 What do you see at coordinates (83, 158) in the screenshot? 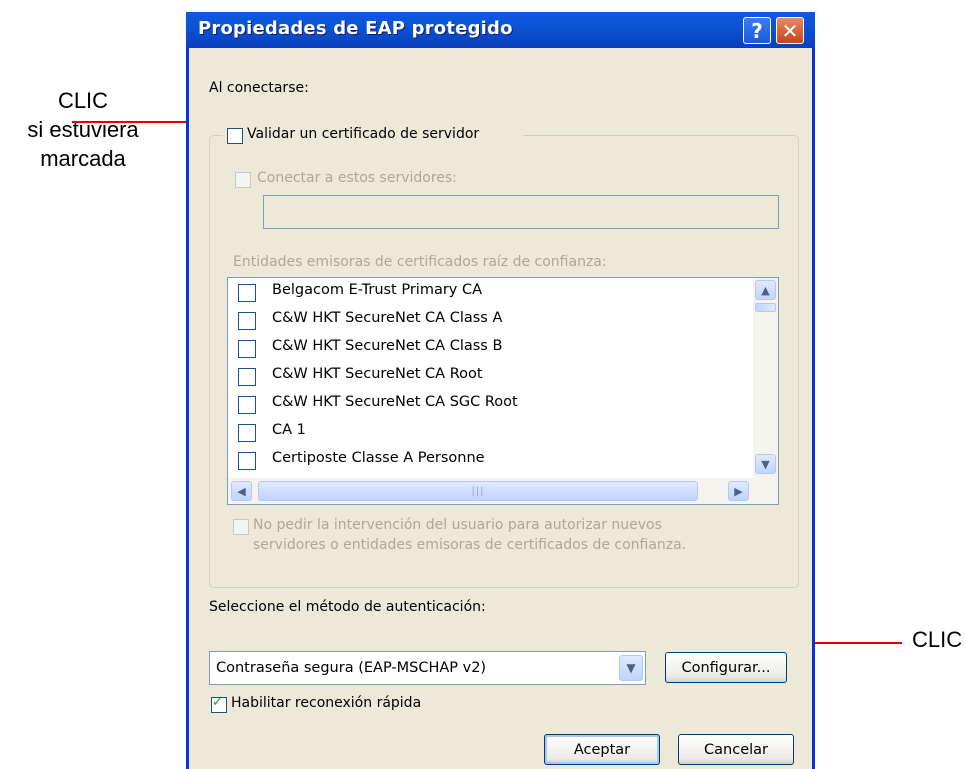
I see `annotation-line-3: marcada` at bounding box center [83, 158].